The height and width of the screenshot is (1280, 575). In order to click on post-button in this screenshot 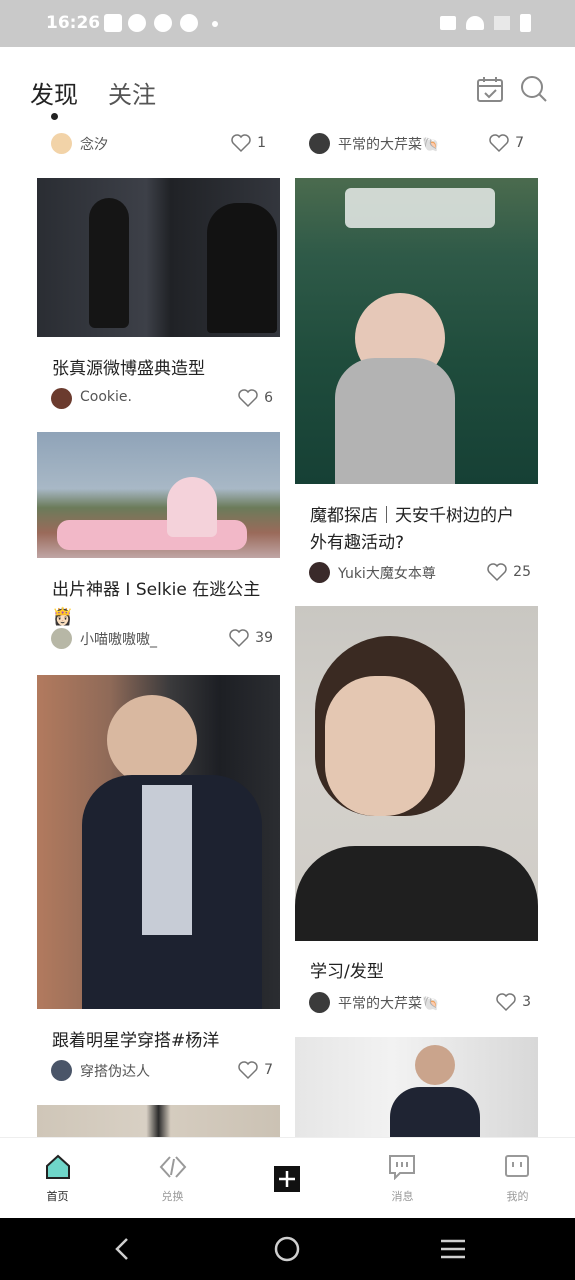, I will do `click(287, 1178)`.